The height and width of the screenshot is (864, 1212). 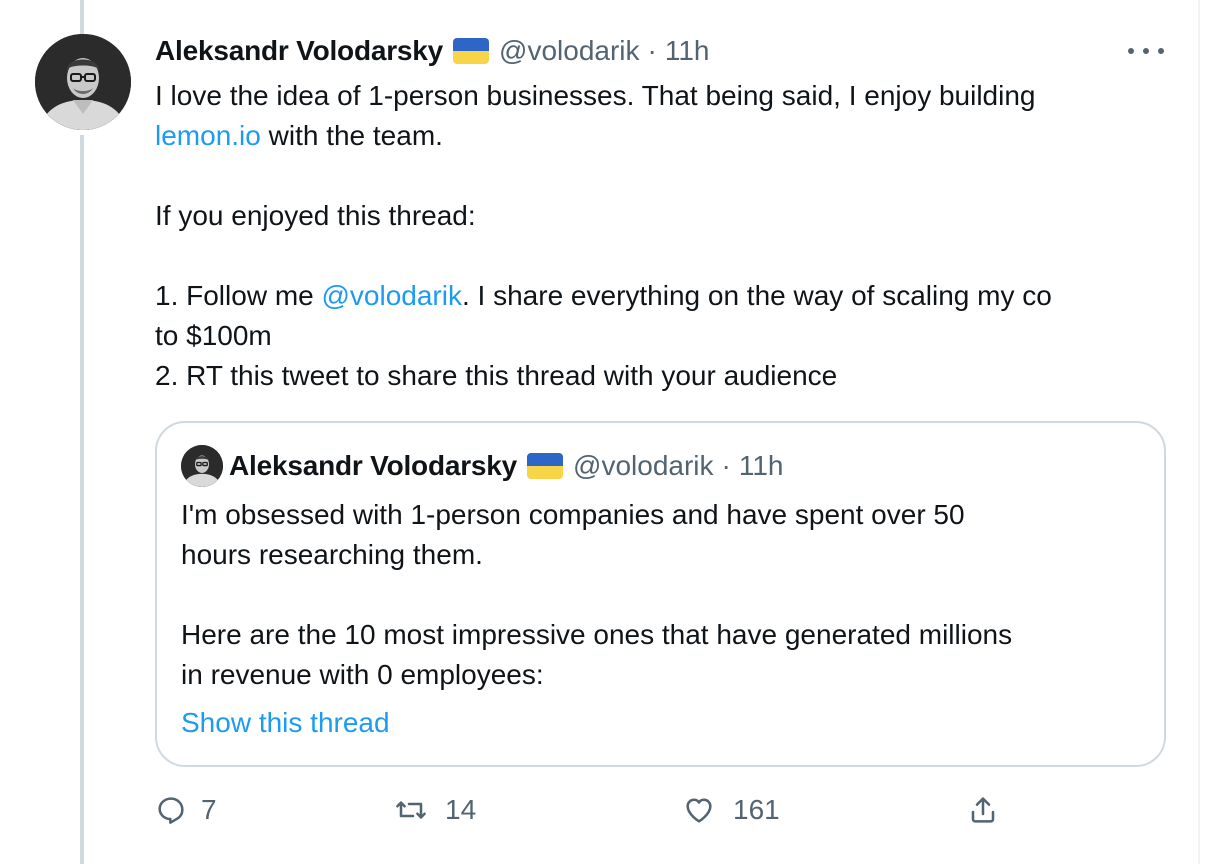 I want to click on tweet-header: Aleksandr Volodarsky @volodarik · 11h, so click(x=432, y=51).